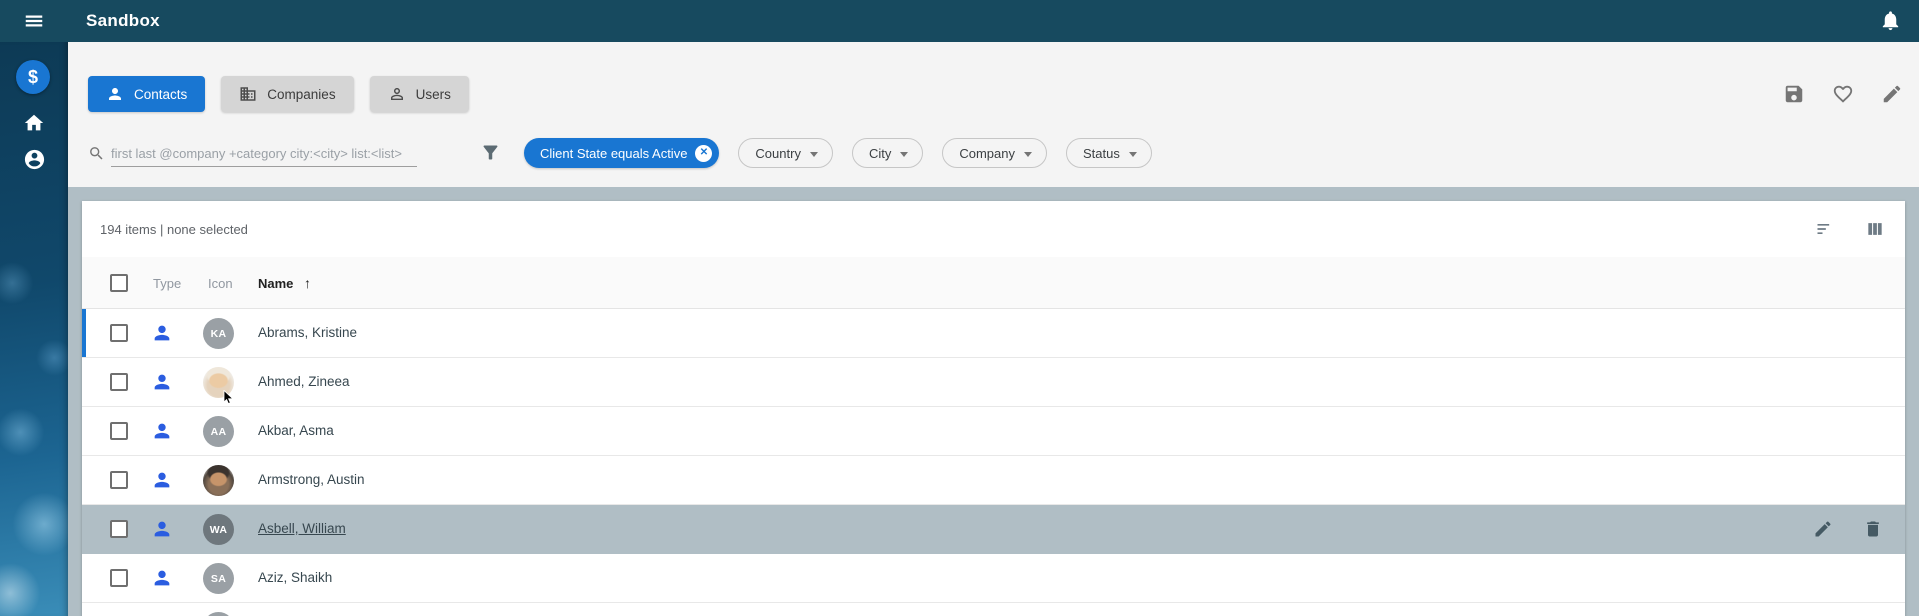  I want to click on filter-funnel-icon, so click(490, 155).